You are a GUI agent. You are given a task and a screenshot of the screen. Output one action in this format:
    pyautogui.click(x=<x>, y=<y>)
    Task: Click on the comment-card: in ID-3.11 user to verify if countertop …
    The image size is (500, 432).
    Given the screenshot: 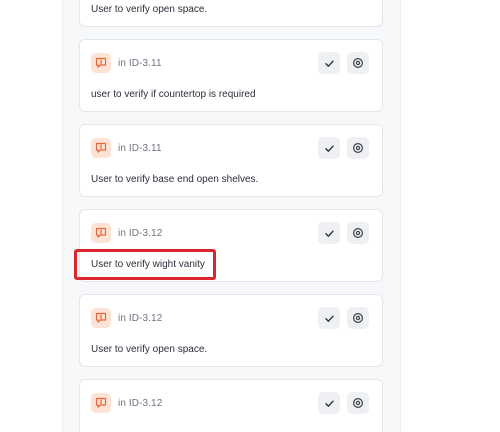 What is the action you would take?
    pyautogui.click(x=231, y=75)
    